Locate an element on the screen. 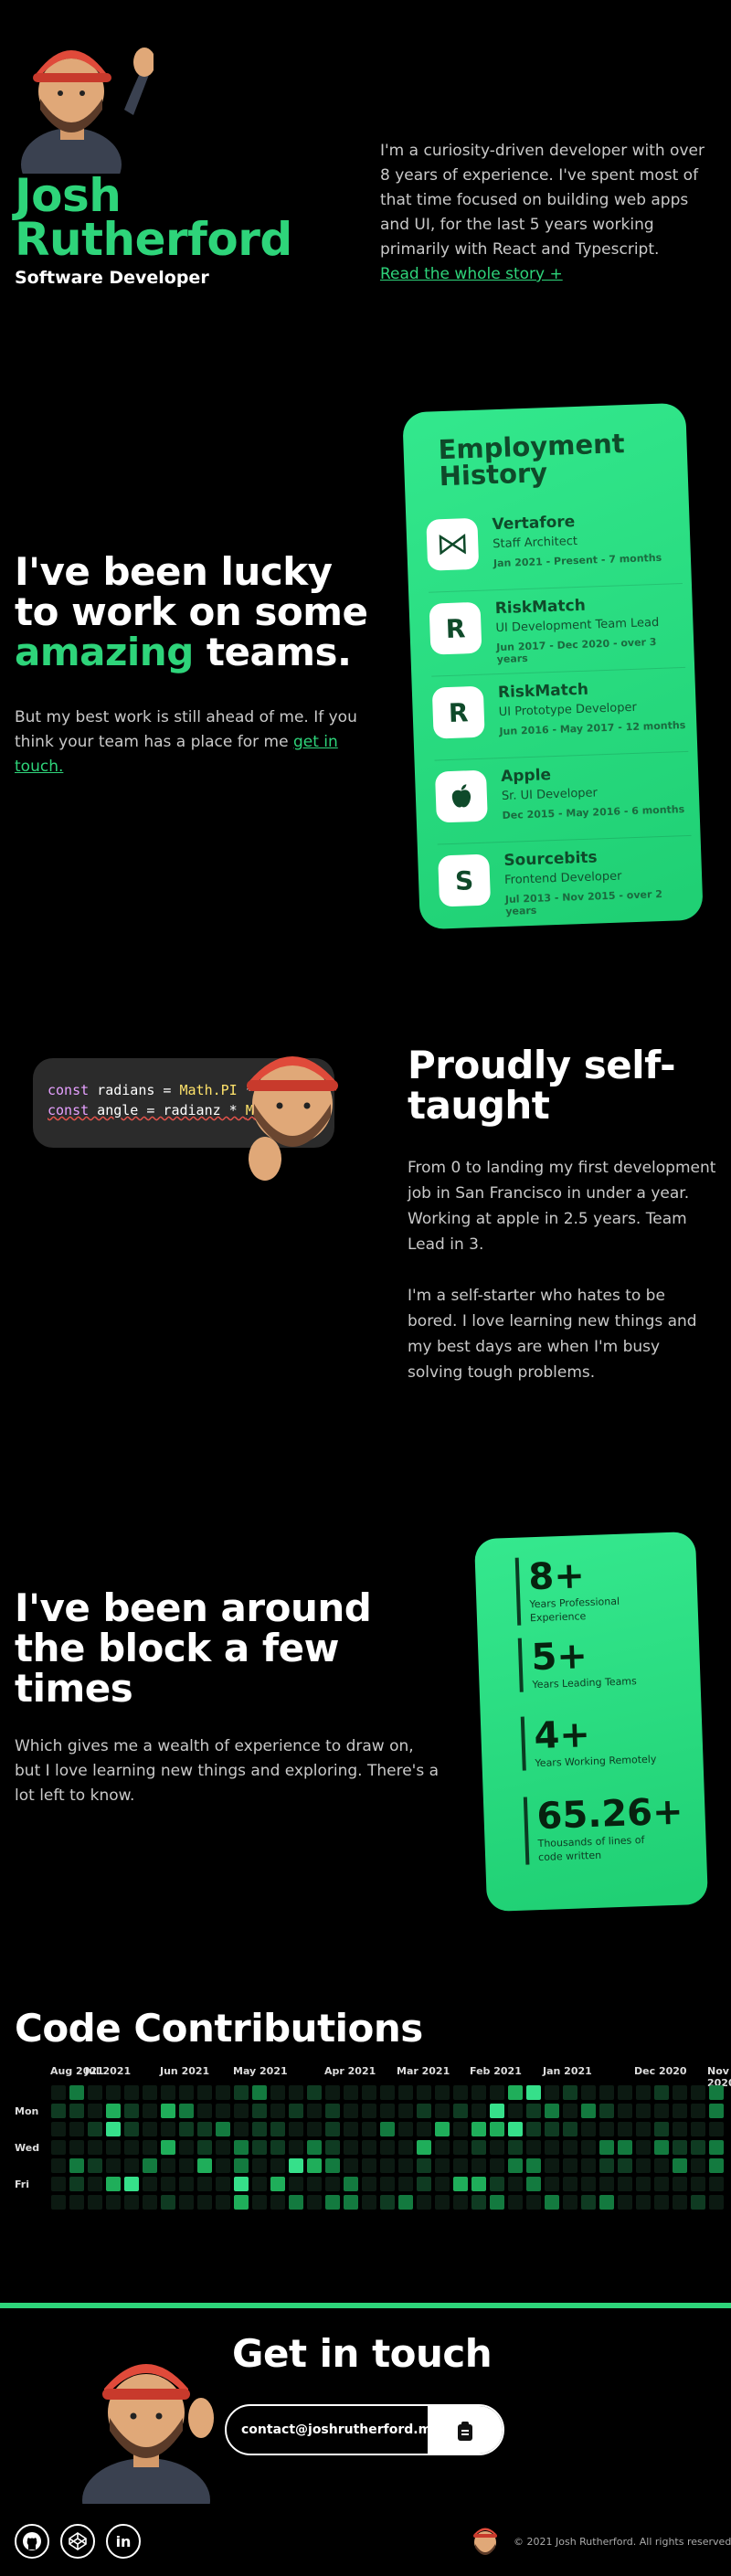 This screenshot has height=2576, width=731. experience-heading-line2: the block a few is located at coordinates (177, 1648).